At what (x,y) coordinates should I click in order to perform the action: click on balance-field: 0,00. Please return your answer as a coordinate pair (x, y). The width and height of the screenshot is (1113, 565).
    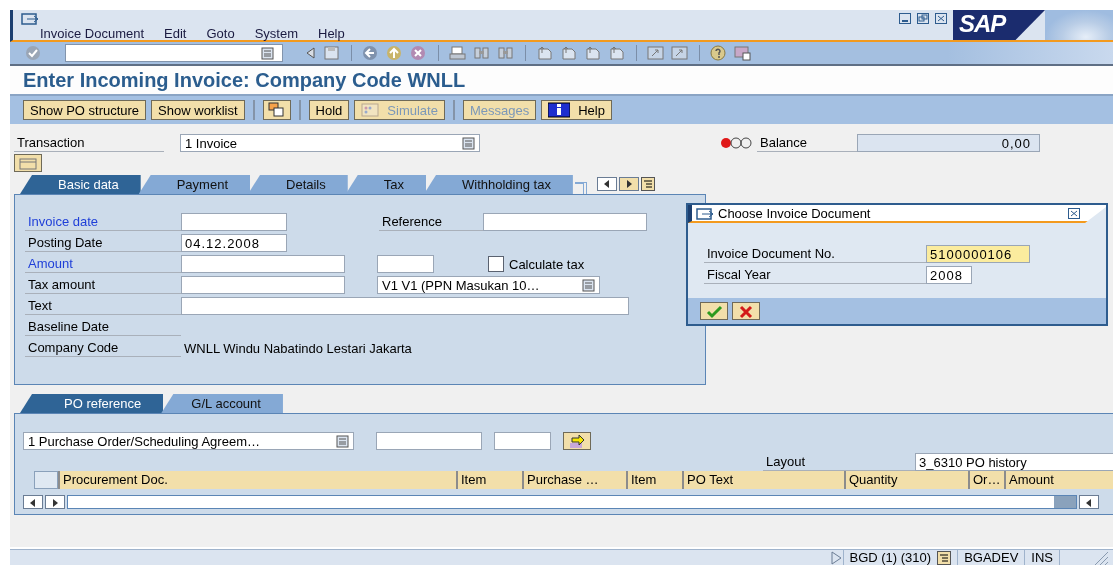
    Looking at the image, I should click on (948, 143).